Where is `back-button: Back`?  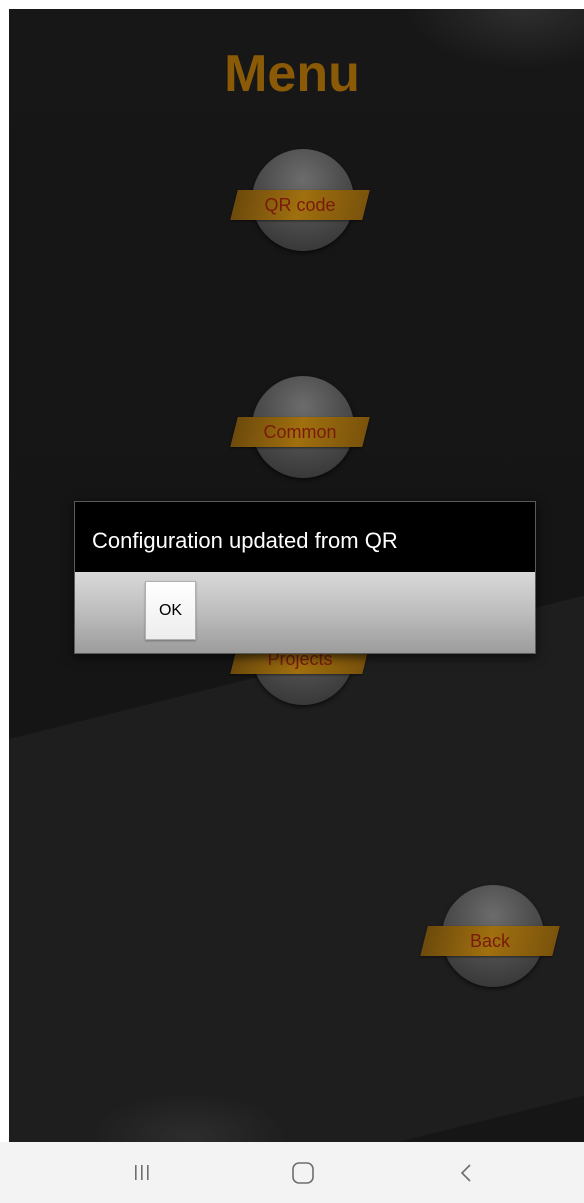 back-button: Back is located at coordinates (491, 937).